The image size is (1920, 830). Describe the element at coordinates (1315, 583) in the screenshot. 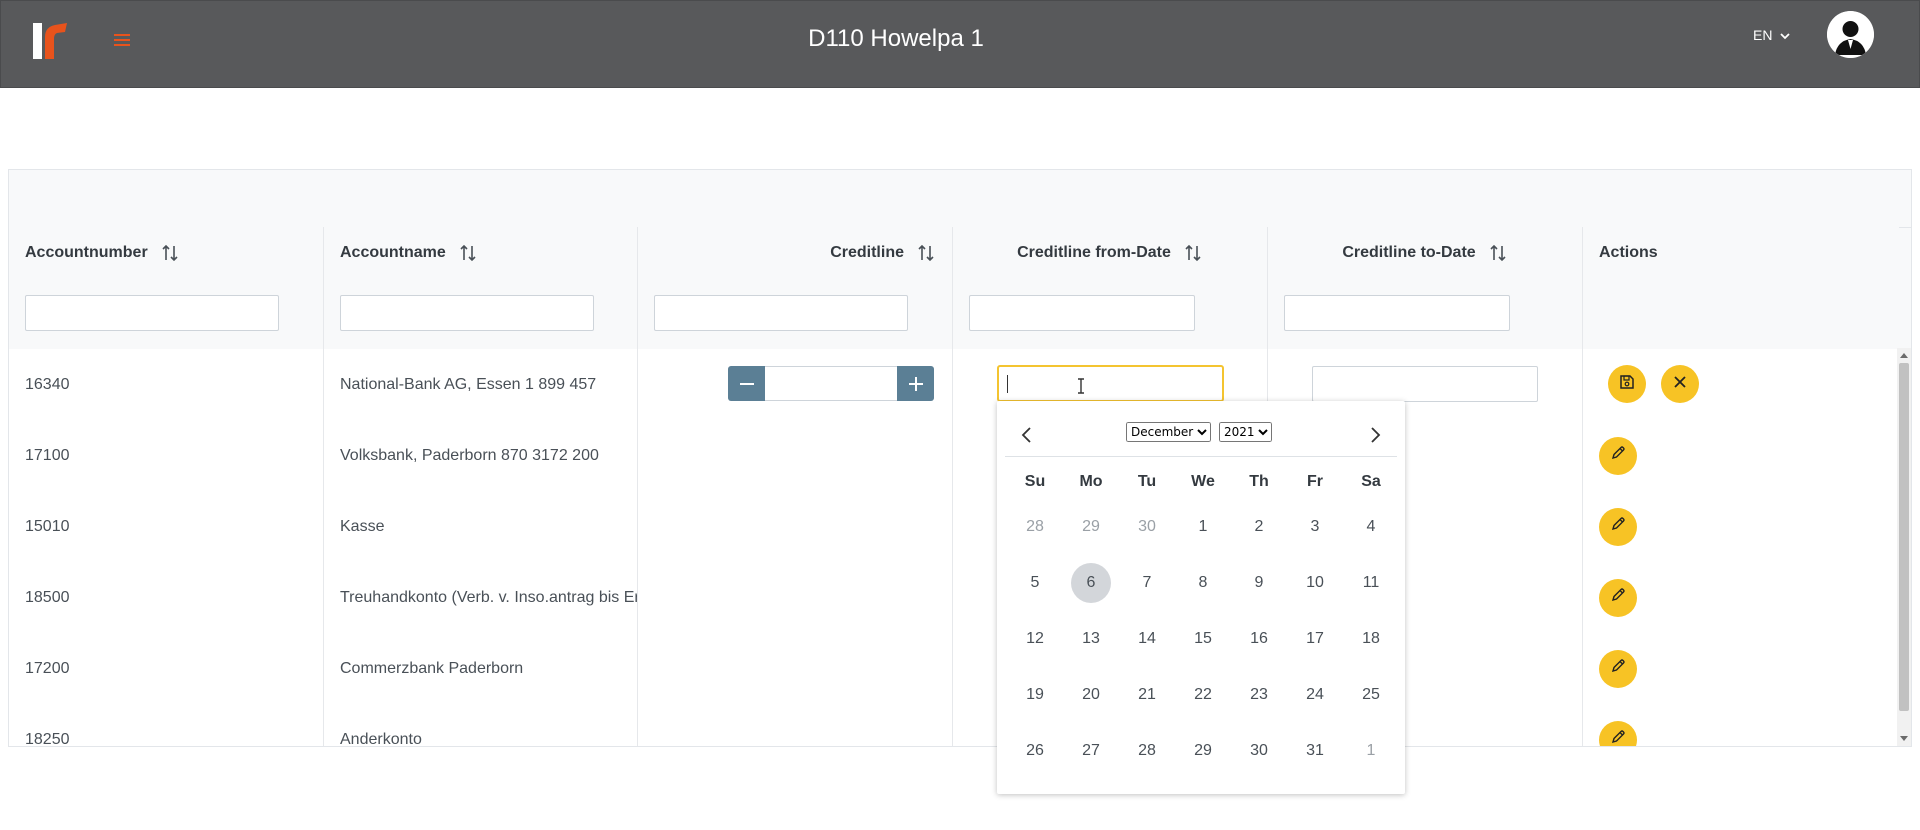

I see `calendar-day: 10` at that location.